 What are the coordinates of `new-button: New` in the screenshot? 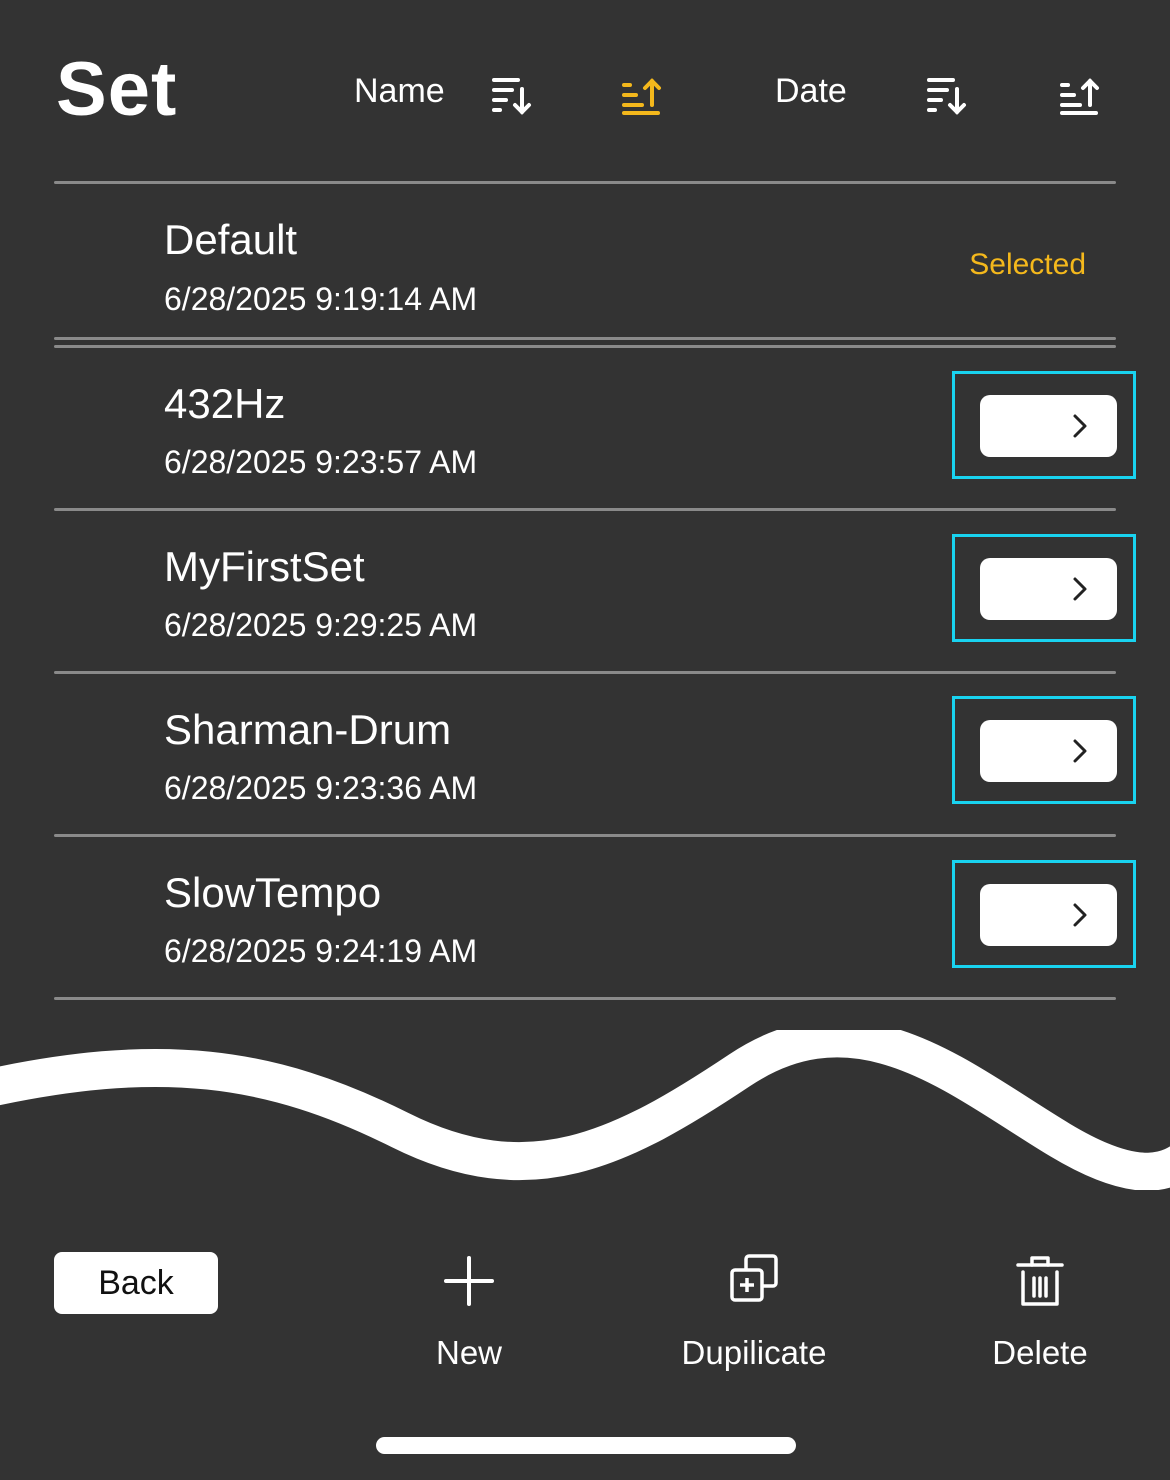 It's located at (469, 1309).